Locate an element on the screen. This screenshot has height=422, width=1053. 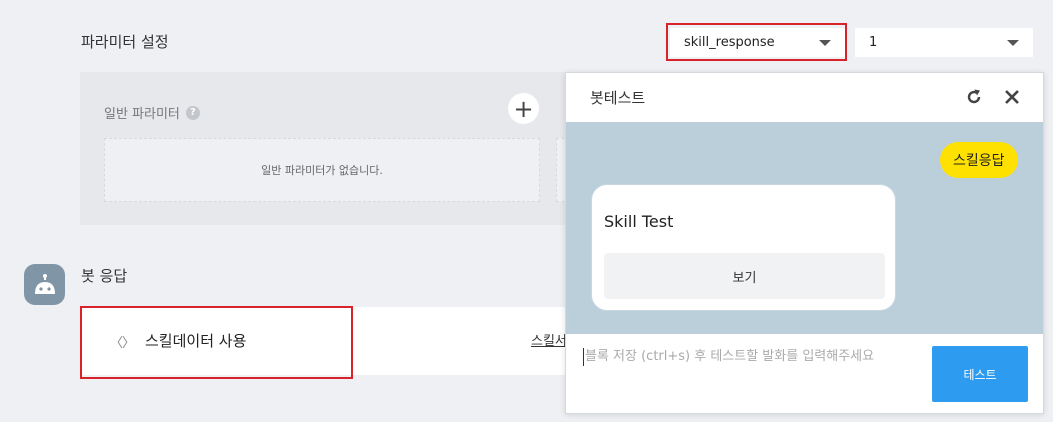
card-view-button: 보기 is located at coordinates (744, 276).